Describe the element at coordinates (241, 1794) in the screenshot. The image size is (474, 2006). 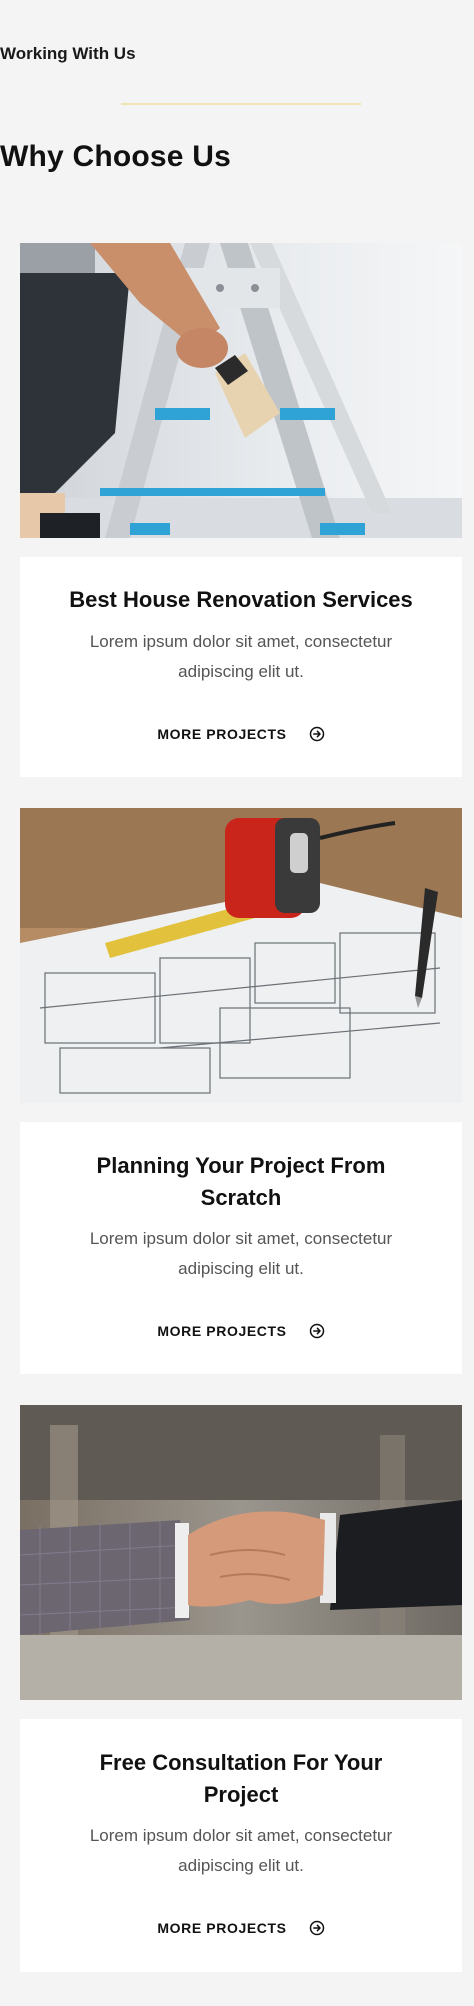
I see `card-title-line: Project` at that location.